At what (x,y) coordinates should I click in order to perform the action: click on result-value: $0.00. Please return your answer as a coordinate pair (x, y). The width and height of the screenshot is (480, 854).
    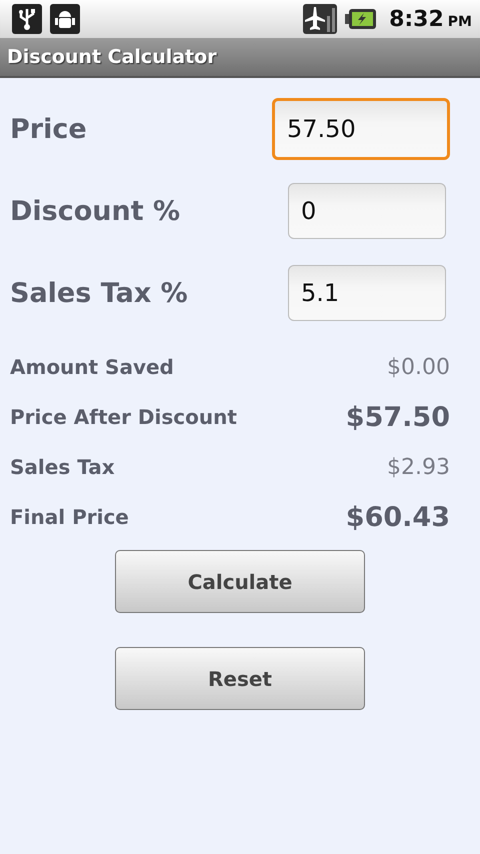
    Looking at the image, I should click on (418, 367).